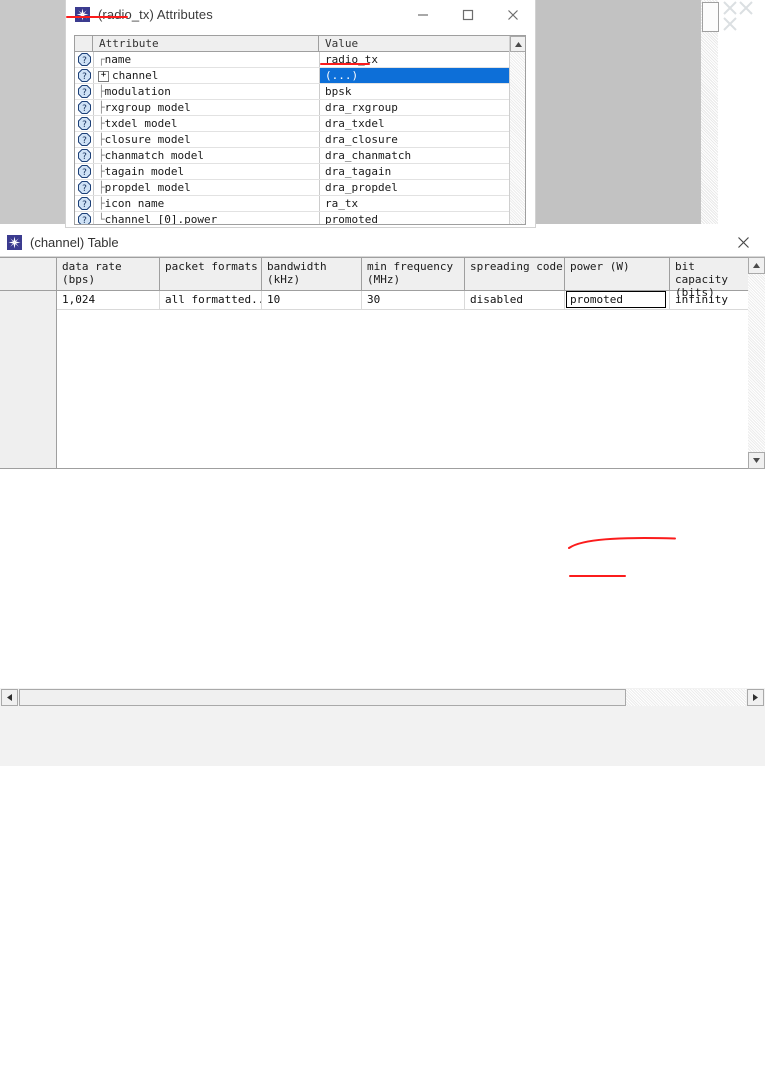  What do you see at coordinates (207, 155) in the screenshot?
I see `attribute-name: ├chanmatch model` at bounding box center [207, 155].